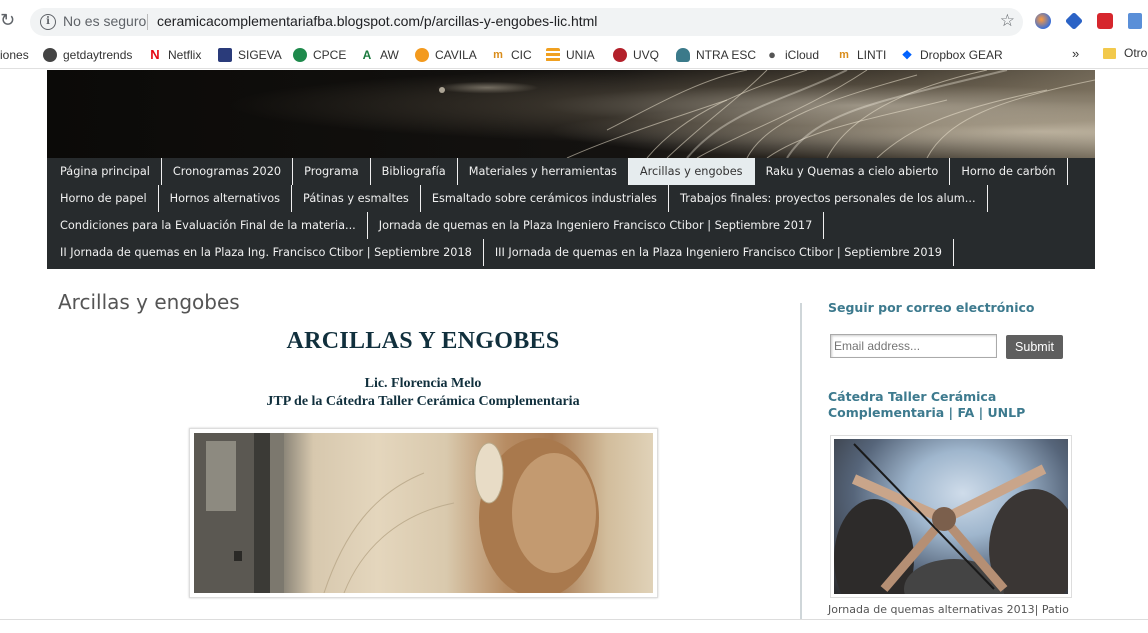  I want to click on bookmark-item: CAVILA, so click(446, 55).